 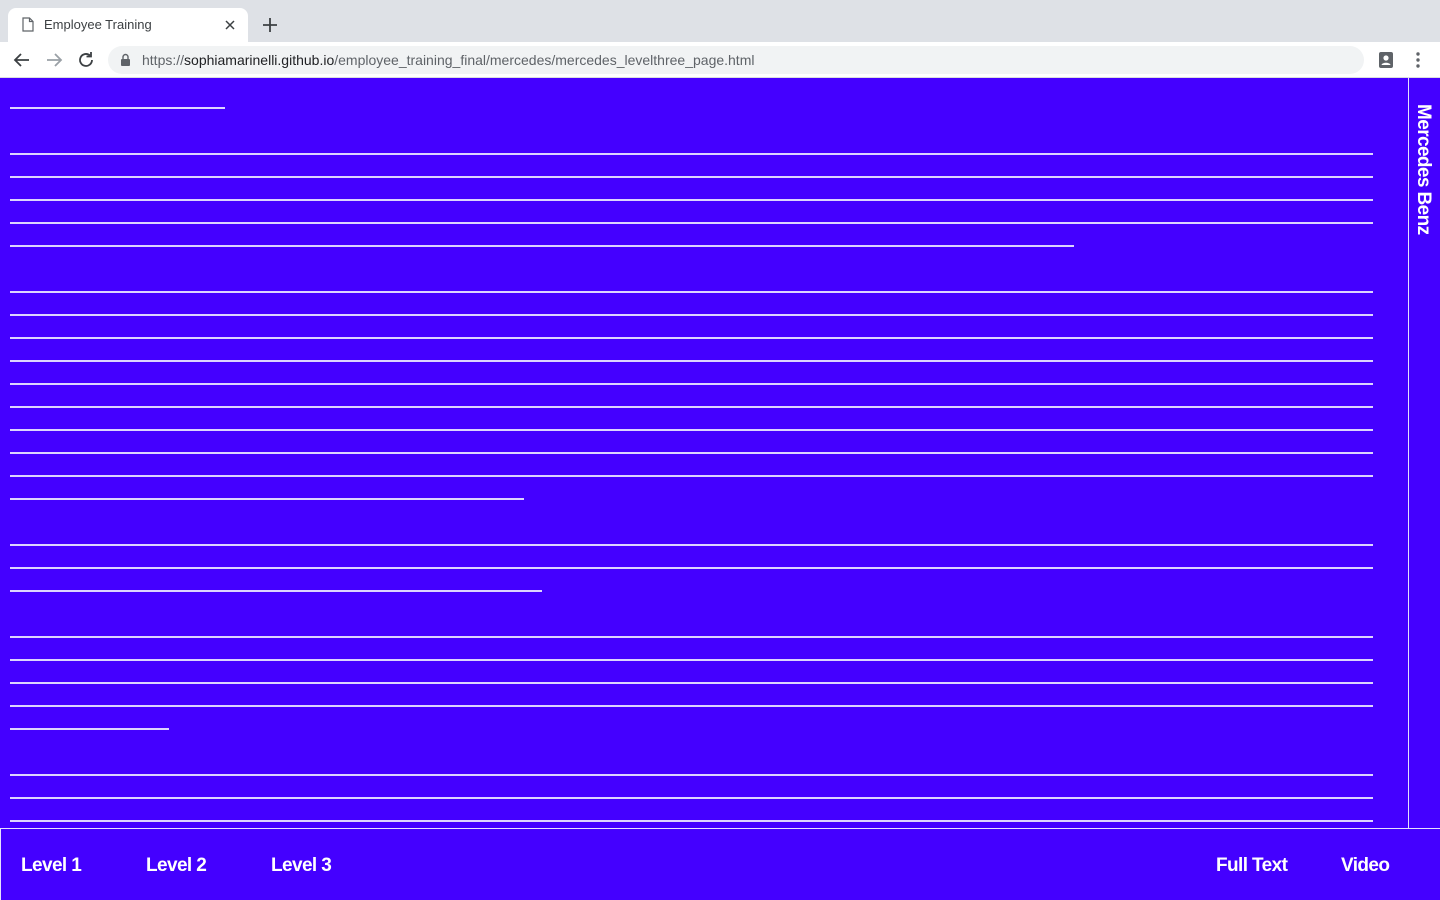 I want to click on tab-title: Employee Training, so click(x=98, y=24).